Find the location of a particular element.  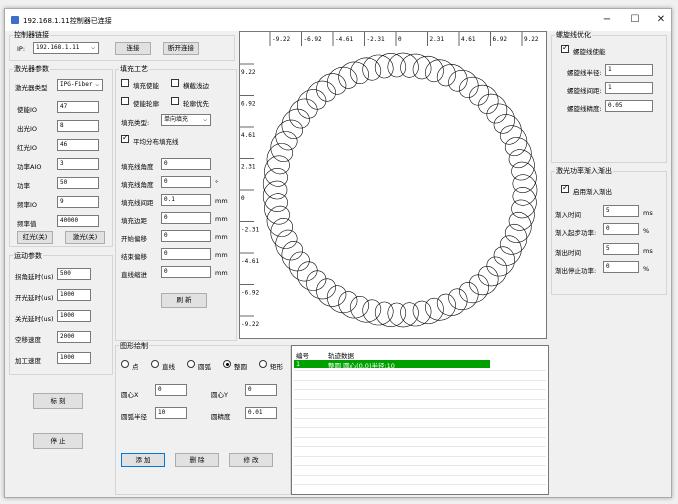

shape-radio-arc is located at coordinates (191, 364).